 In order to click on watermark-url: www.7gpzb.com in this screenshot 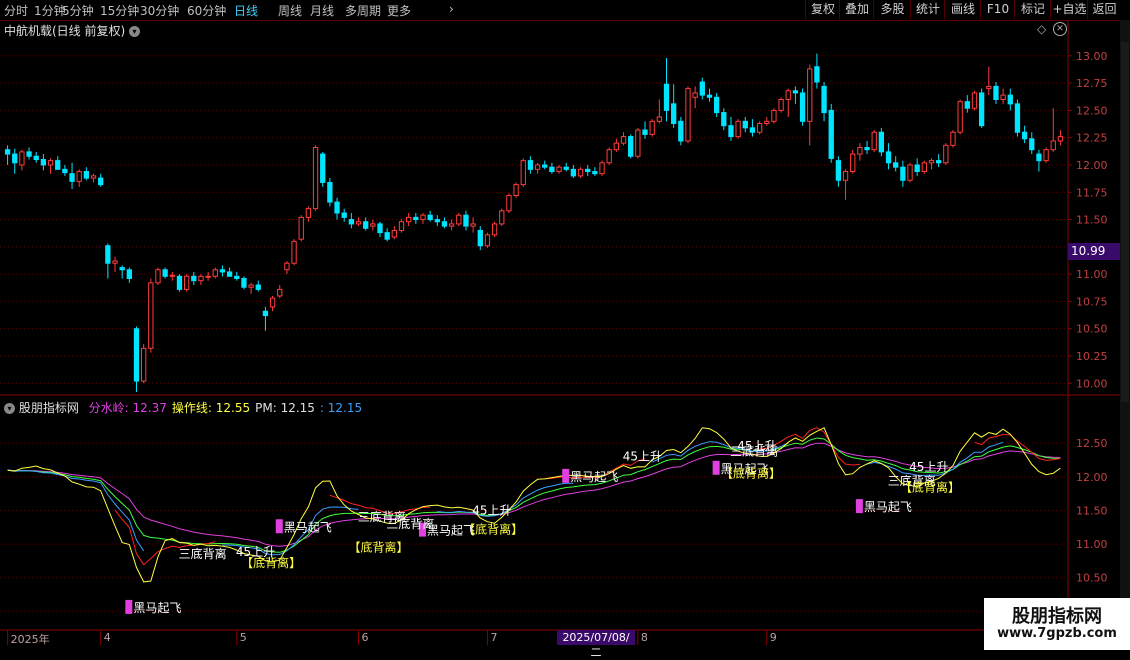, I will do `click(1057, 633)`.